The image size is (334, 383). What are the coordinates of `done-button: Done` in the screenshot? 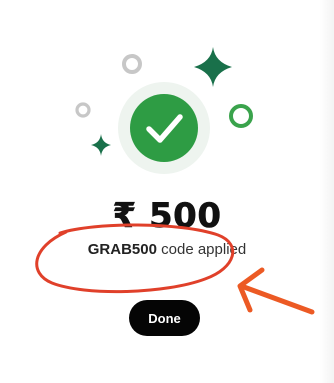 It's located at (164, 318).